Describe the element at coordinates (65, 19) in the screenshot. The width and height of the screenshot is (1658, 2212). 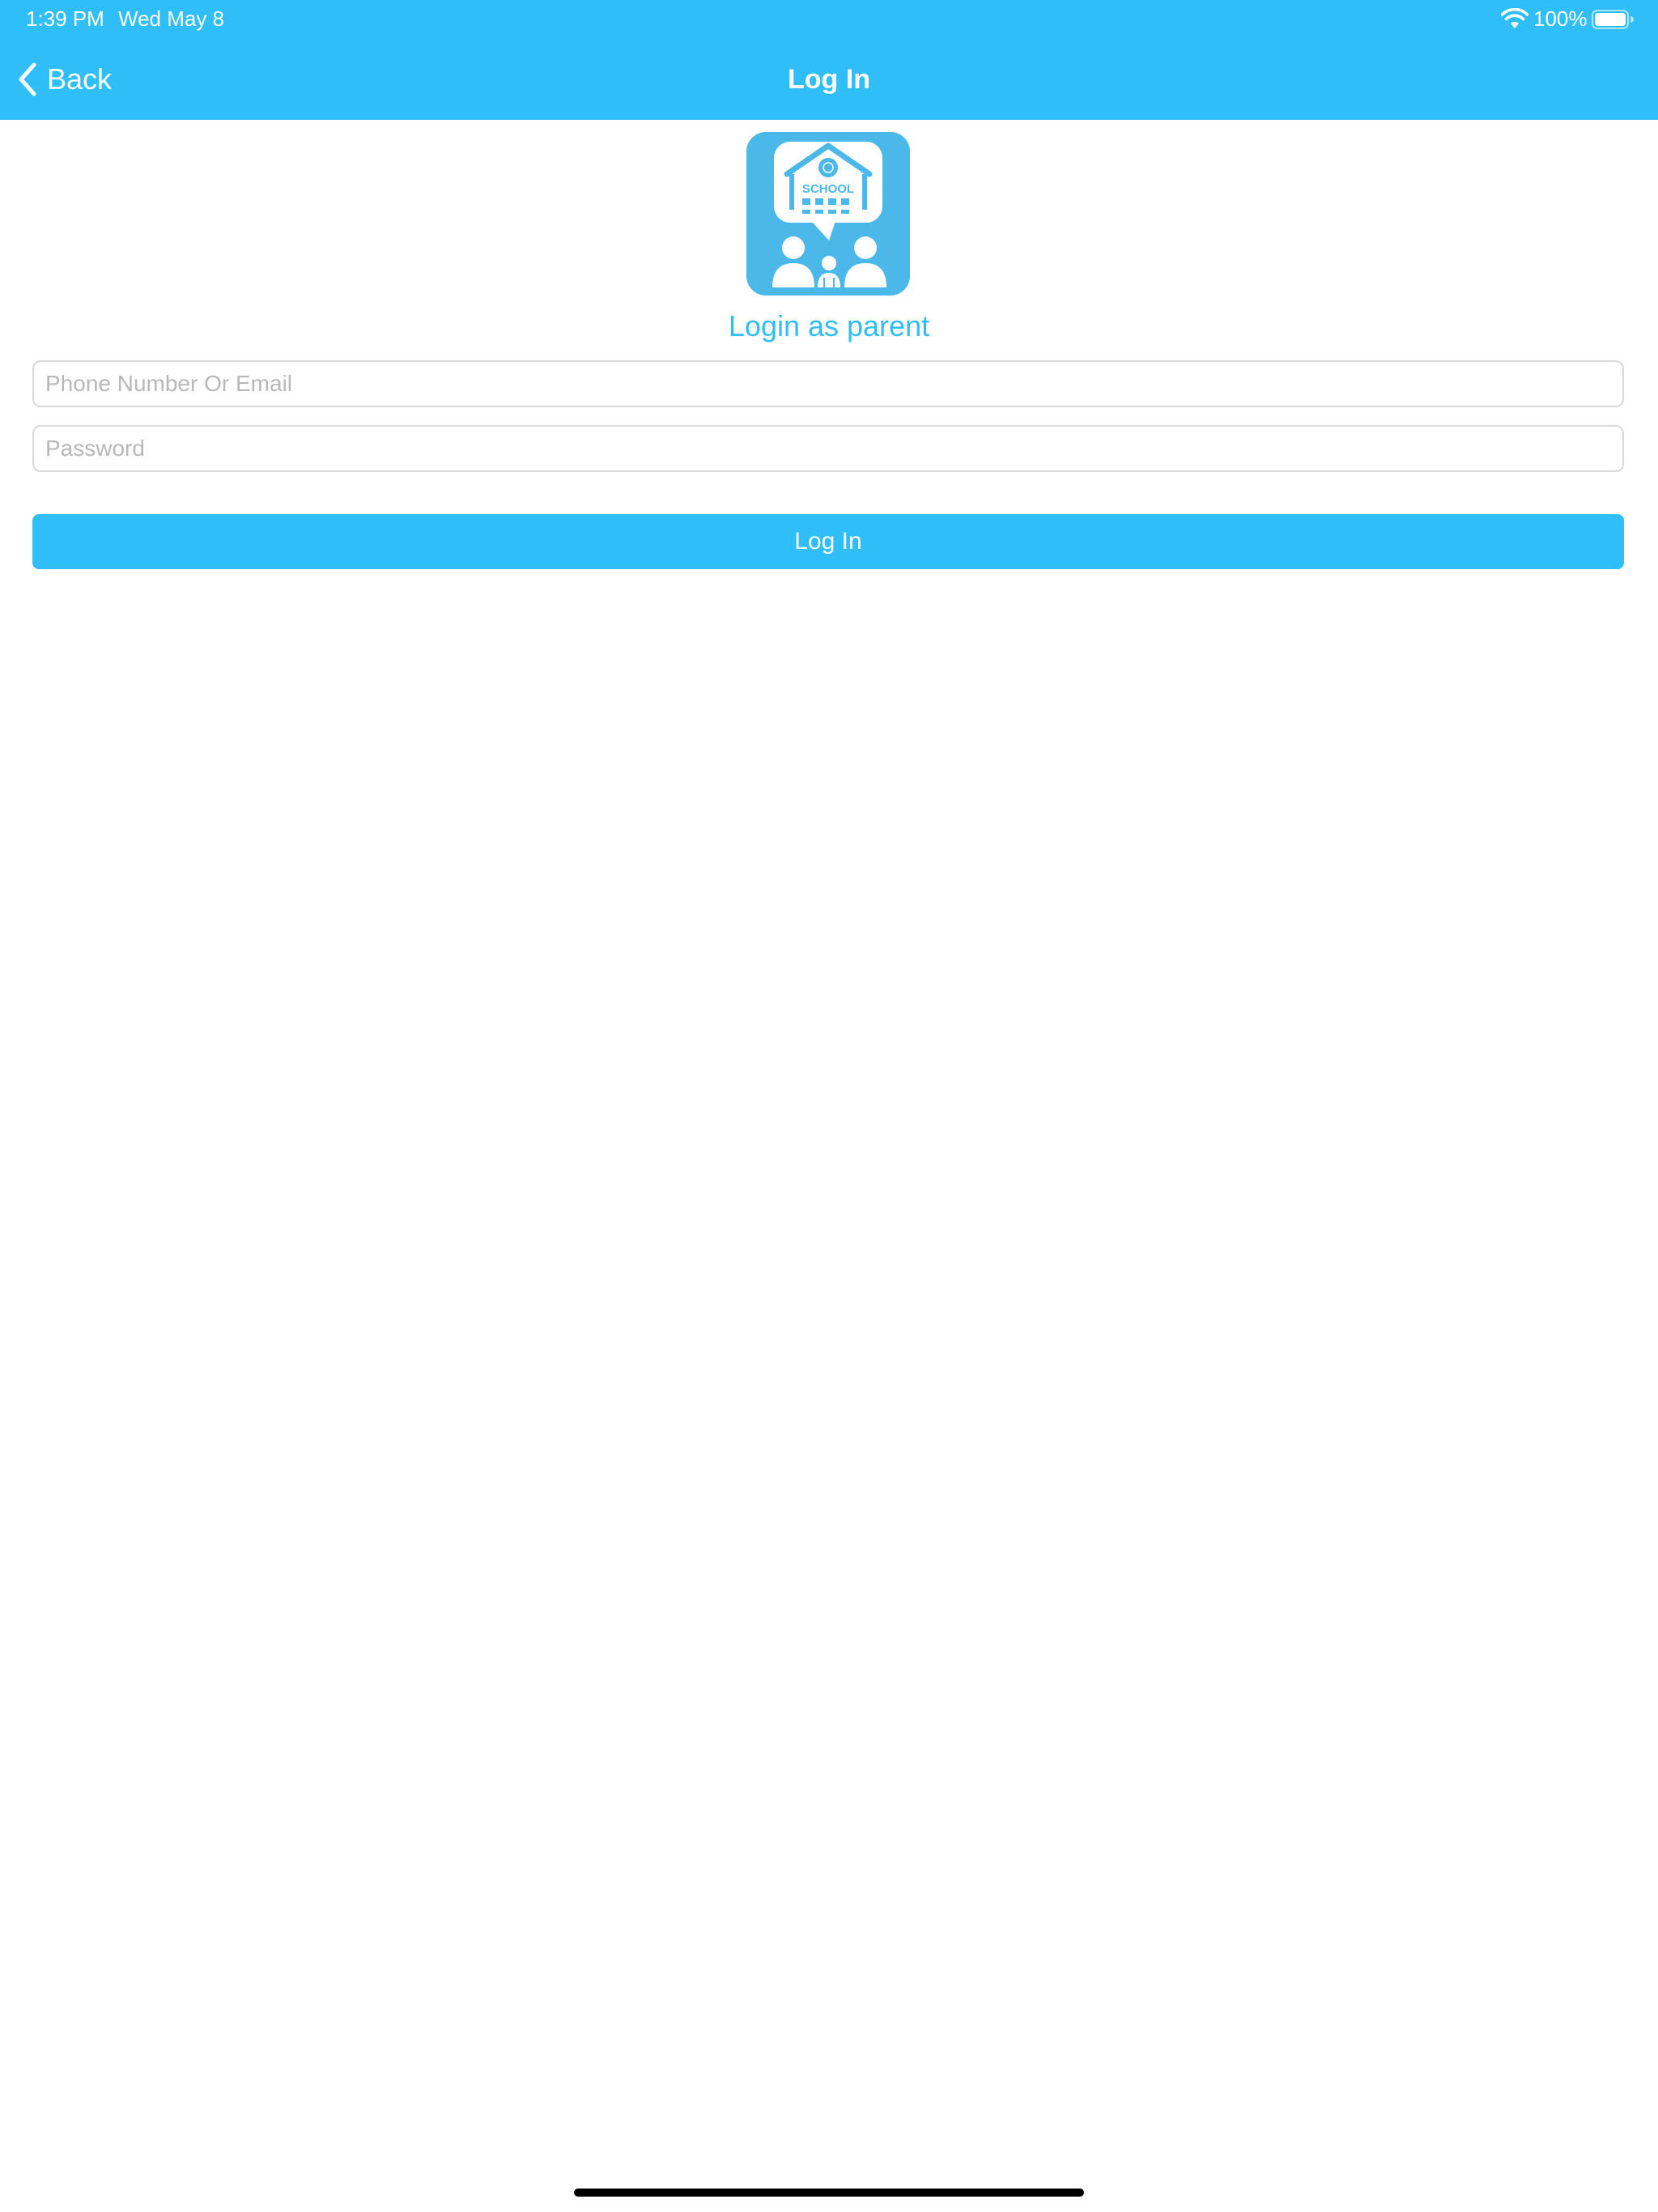
I see `status-time: 1:39 PM` at that location.